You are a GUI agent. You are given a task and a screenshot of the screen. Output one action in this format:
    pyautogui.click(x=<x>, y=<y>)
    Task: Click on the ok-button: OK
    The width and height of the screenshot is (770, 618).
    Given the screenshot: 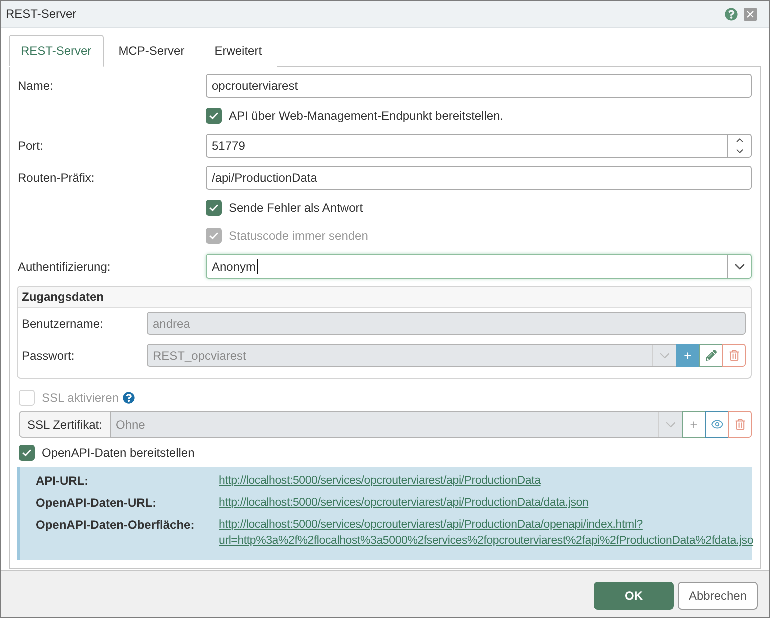 What is the action you would take?
    pyautogui.click(x=634, y=596)
    